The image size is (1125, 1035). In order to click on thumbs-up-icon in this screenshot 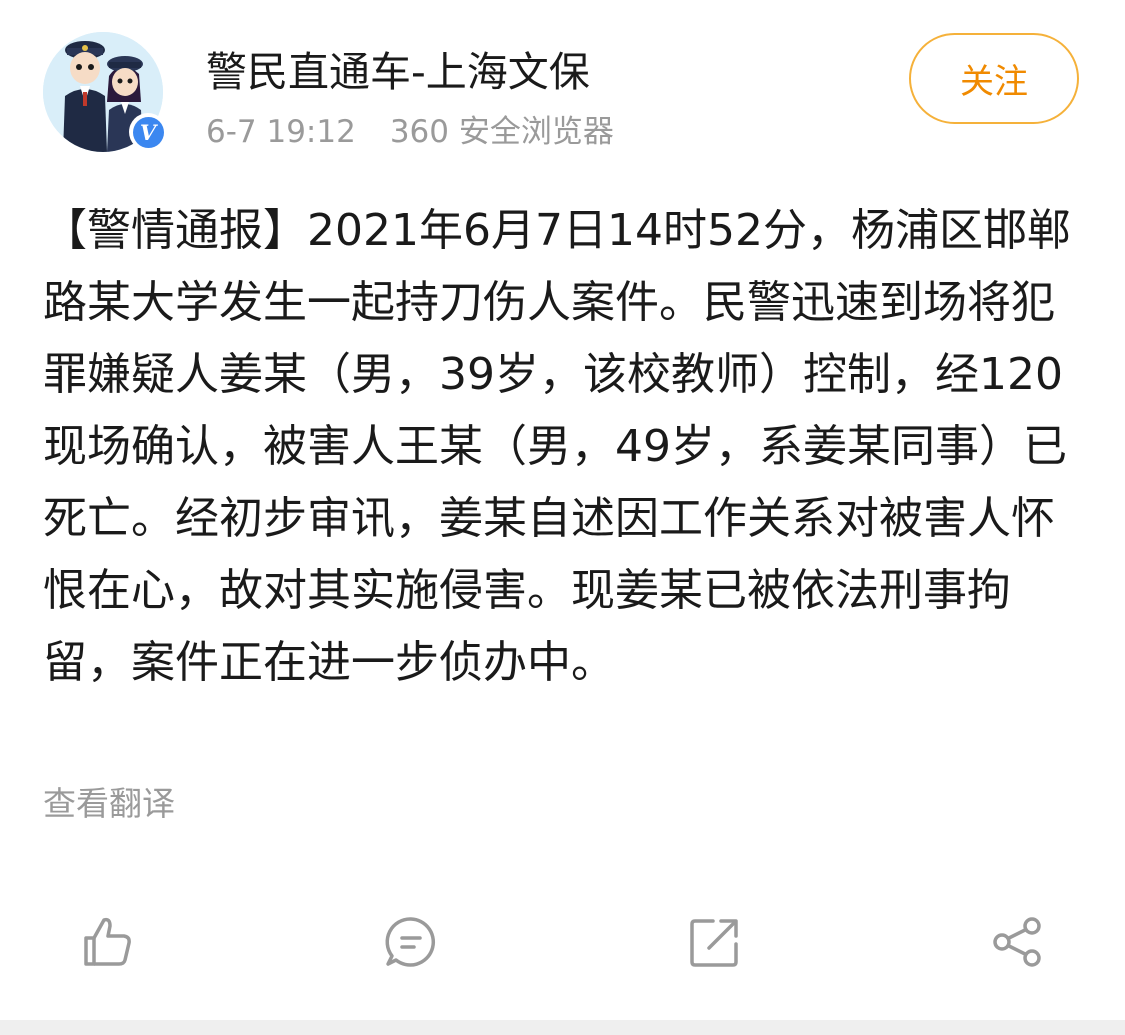, I will do `click(107, 941)`.